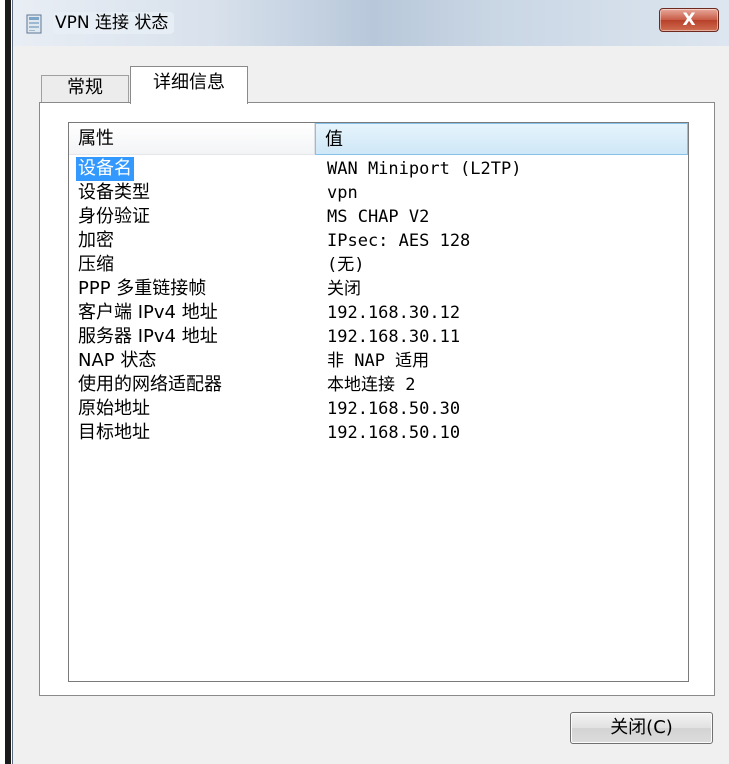 This screenshot has height=764, width=729. I want to click on property-cell: 设备类型, so click(114, 192).